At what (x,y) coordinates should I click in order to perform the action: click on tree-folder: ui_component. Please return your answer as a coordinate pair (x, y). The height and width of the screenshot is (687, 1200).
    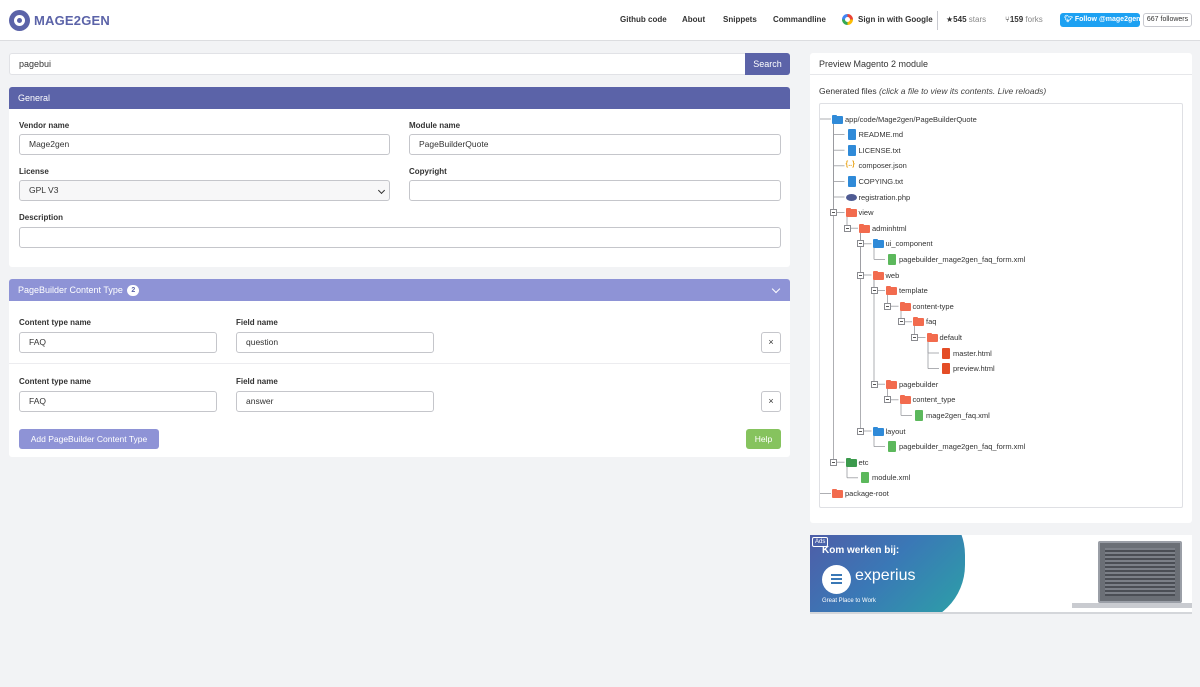
    Looking at the image, I should click on (902, 244).